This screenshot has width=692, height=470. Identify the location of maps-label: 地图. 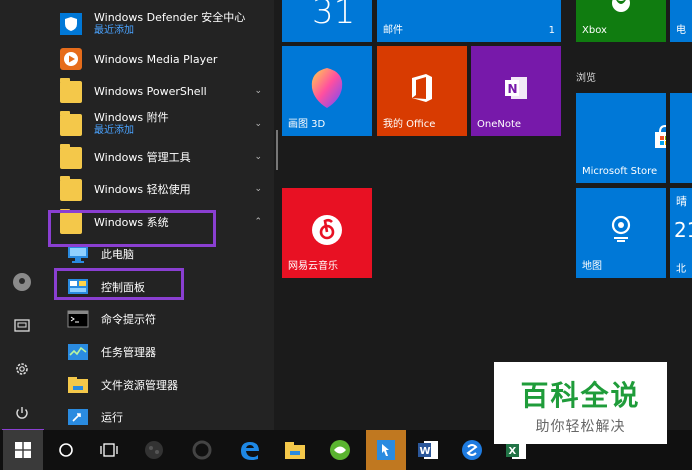
(592, 266).